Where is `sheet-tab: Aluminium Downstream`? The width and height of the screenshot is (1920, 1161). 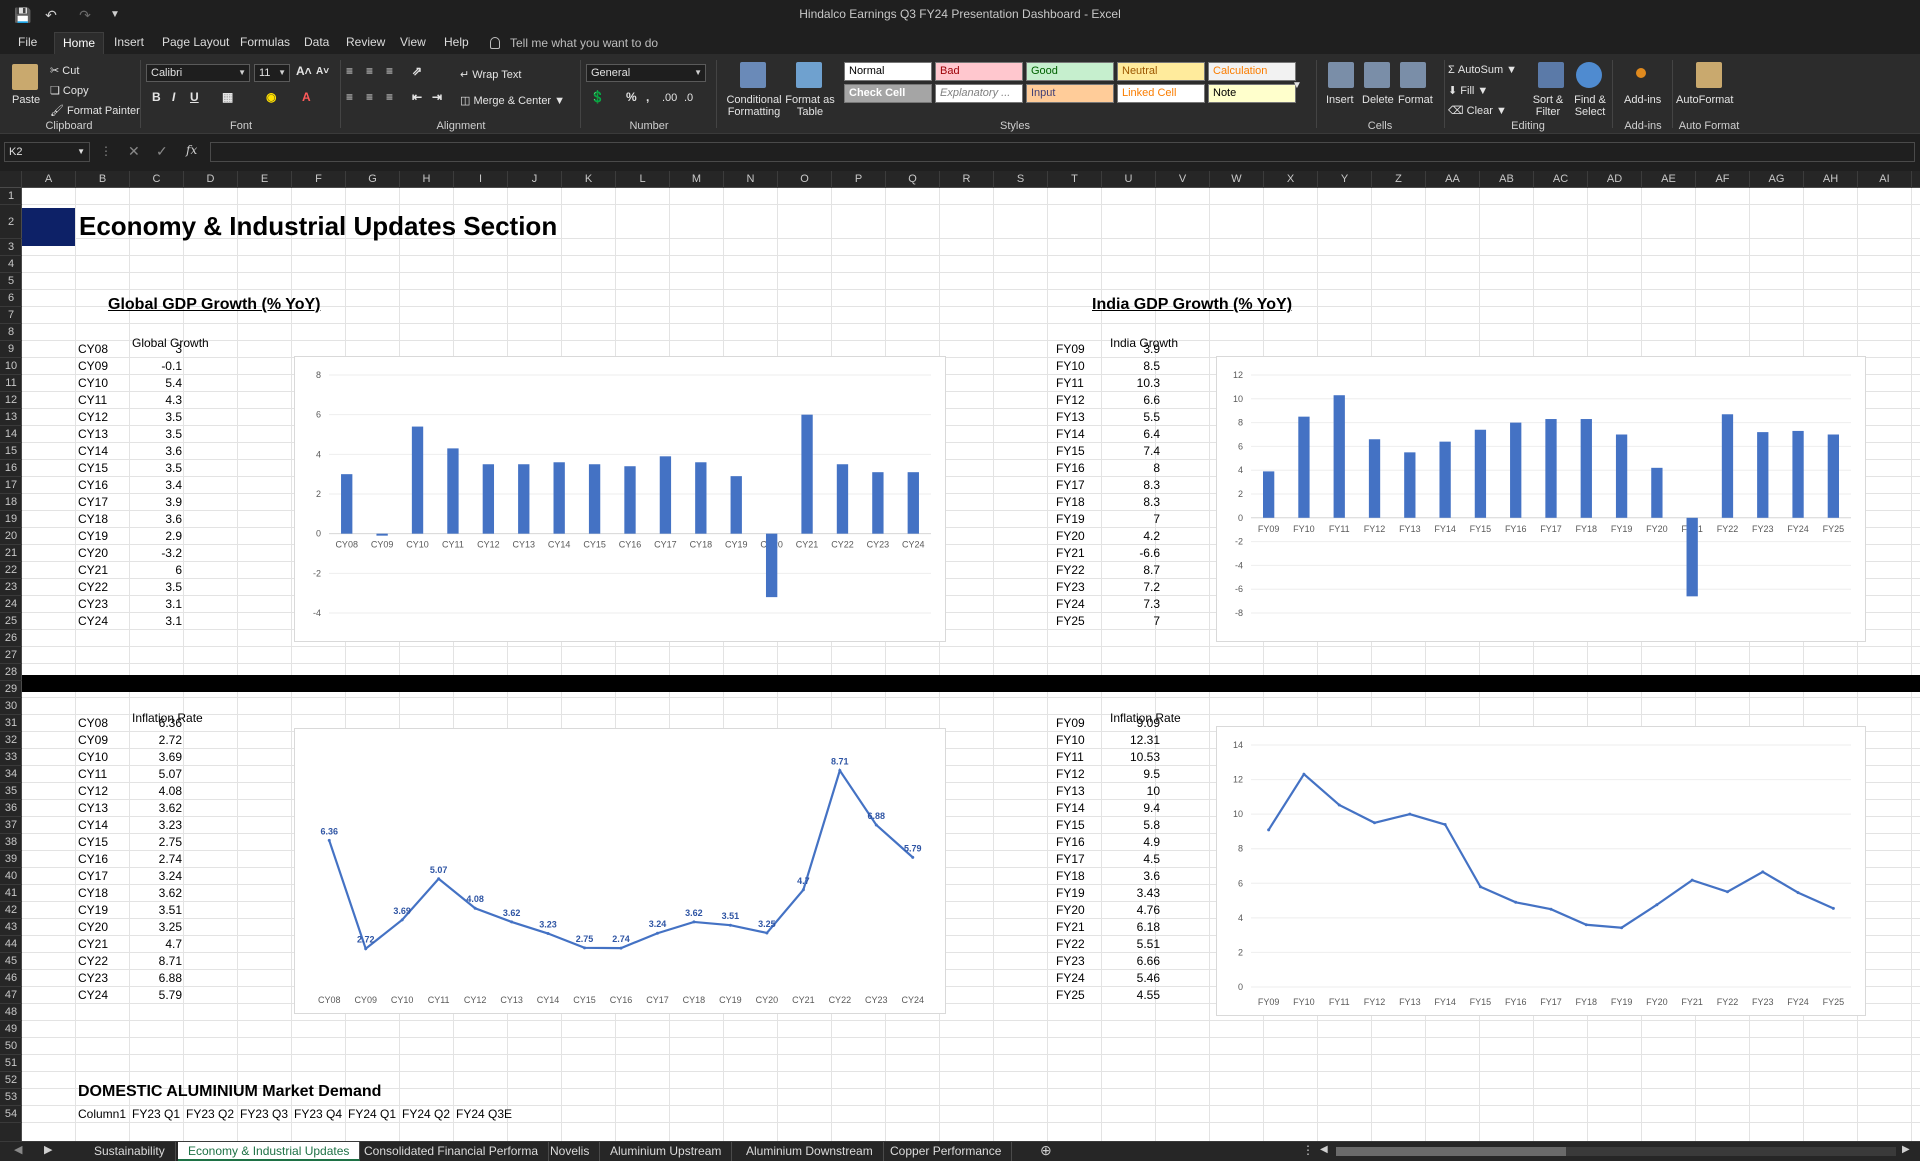 sheet-tab: Aluminium Downstream is located at coordinates (810, 1151).